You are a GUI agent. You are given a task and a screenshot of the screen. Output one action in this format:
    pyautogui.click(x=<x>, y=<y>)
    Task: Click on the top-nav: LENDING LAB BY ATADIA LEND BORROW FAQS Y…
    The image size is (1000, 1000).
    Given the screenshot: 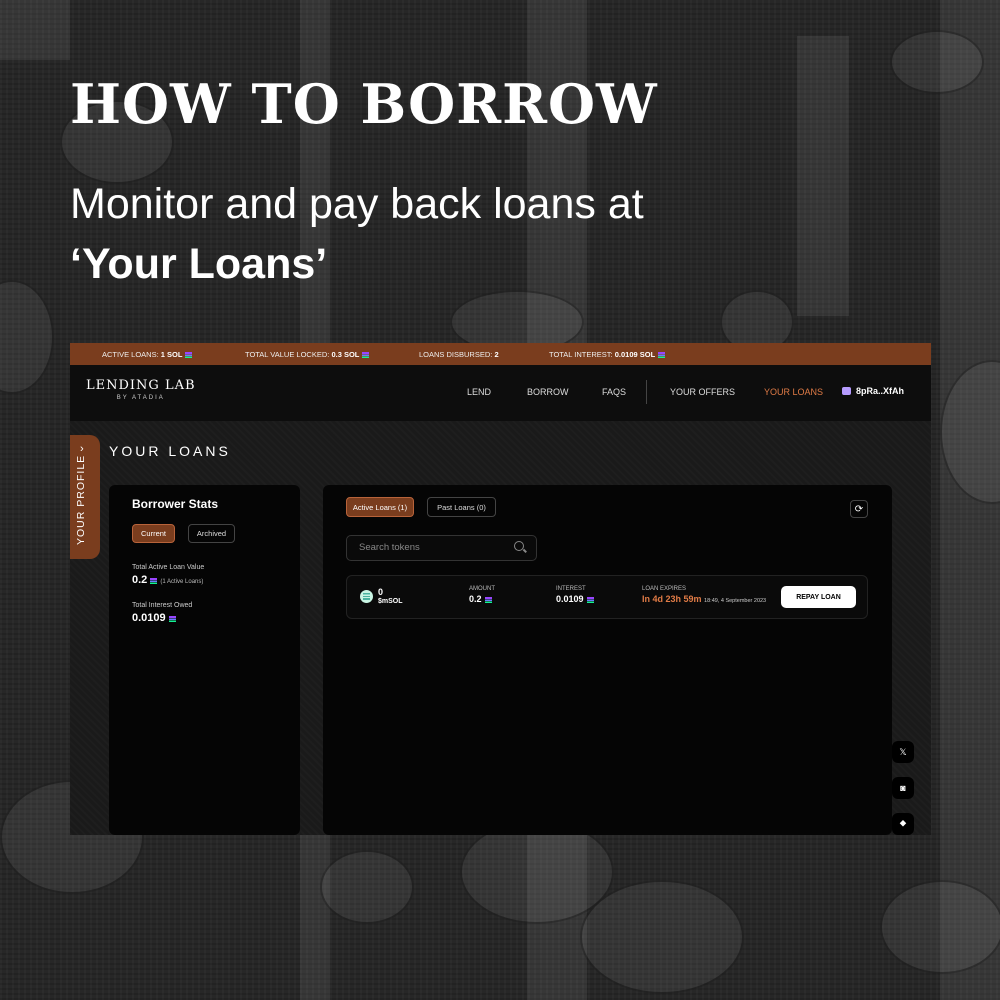 What is the action you would take?
    pyautogui.click(x=500, y=393)
    